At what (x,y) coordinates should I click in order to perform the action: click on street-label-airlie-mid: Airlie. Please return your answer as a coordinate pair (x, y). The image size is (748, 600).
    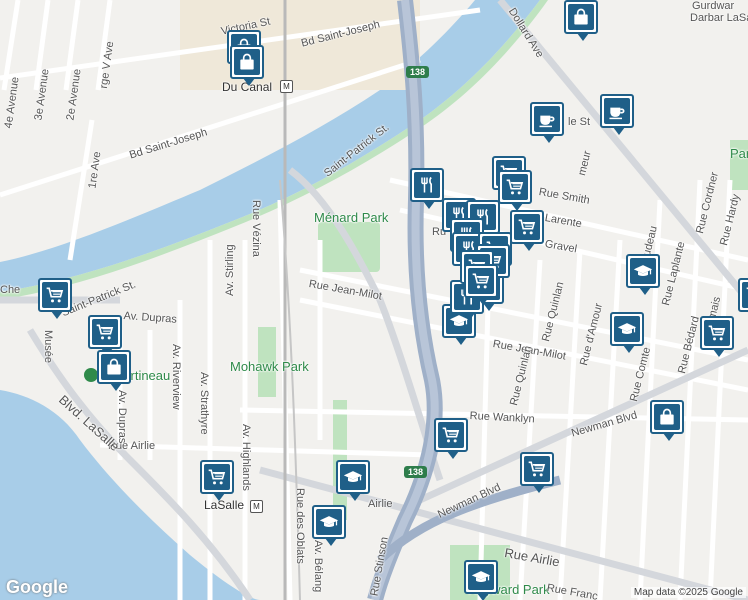
    Looking at the image, I should click on (380, 504).